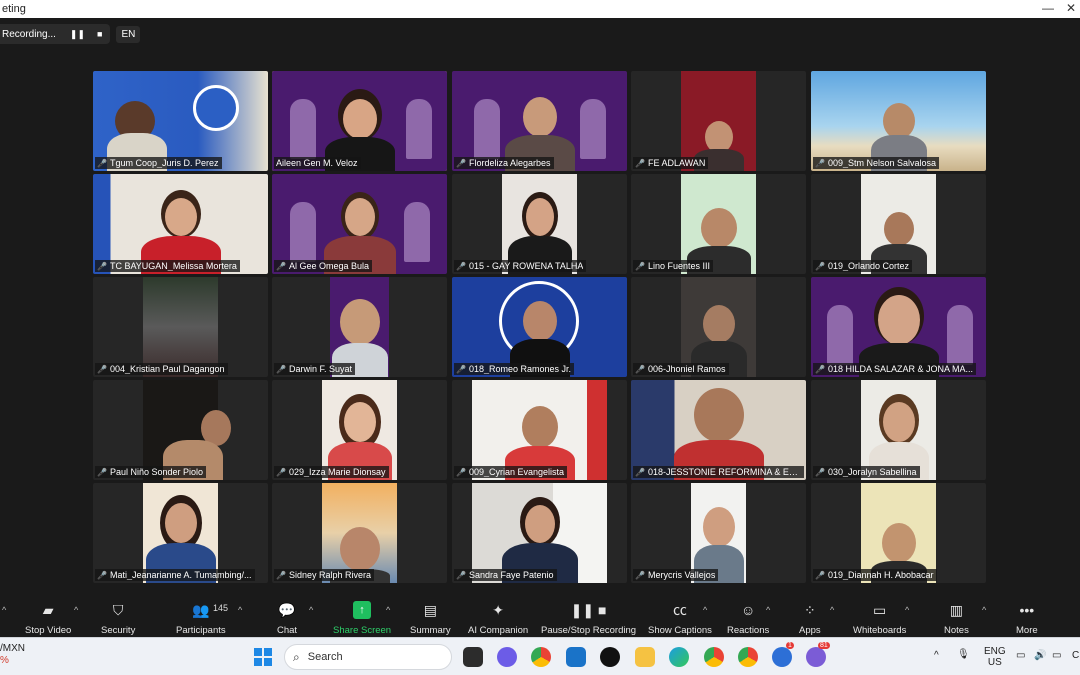 The image size is (1080, 675). Describe the element at coordinates (907, 610) in the screenshot. I see `whiteboards-options-chevron-icon: ^` at that location.